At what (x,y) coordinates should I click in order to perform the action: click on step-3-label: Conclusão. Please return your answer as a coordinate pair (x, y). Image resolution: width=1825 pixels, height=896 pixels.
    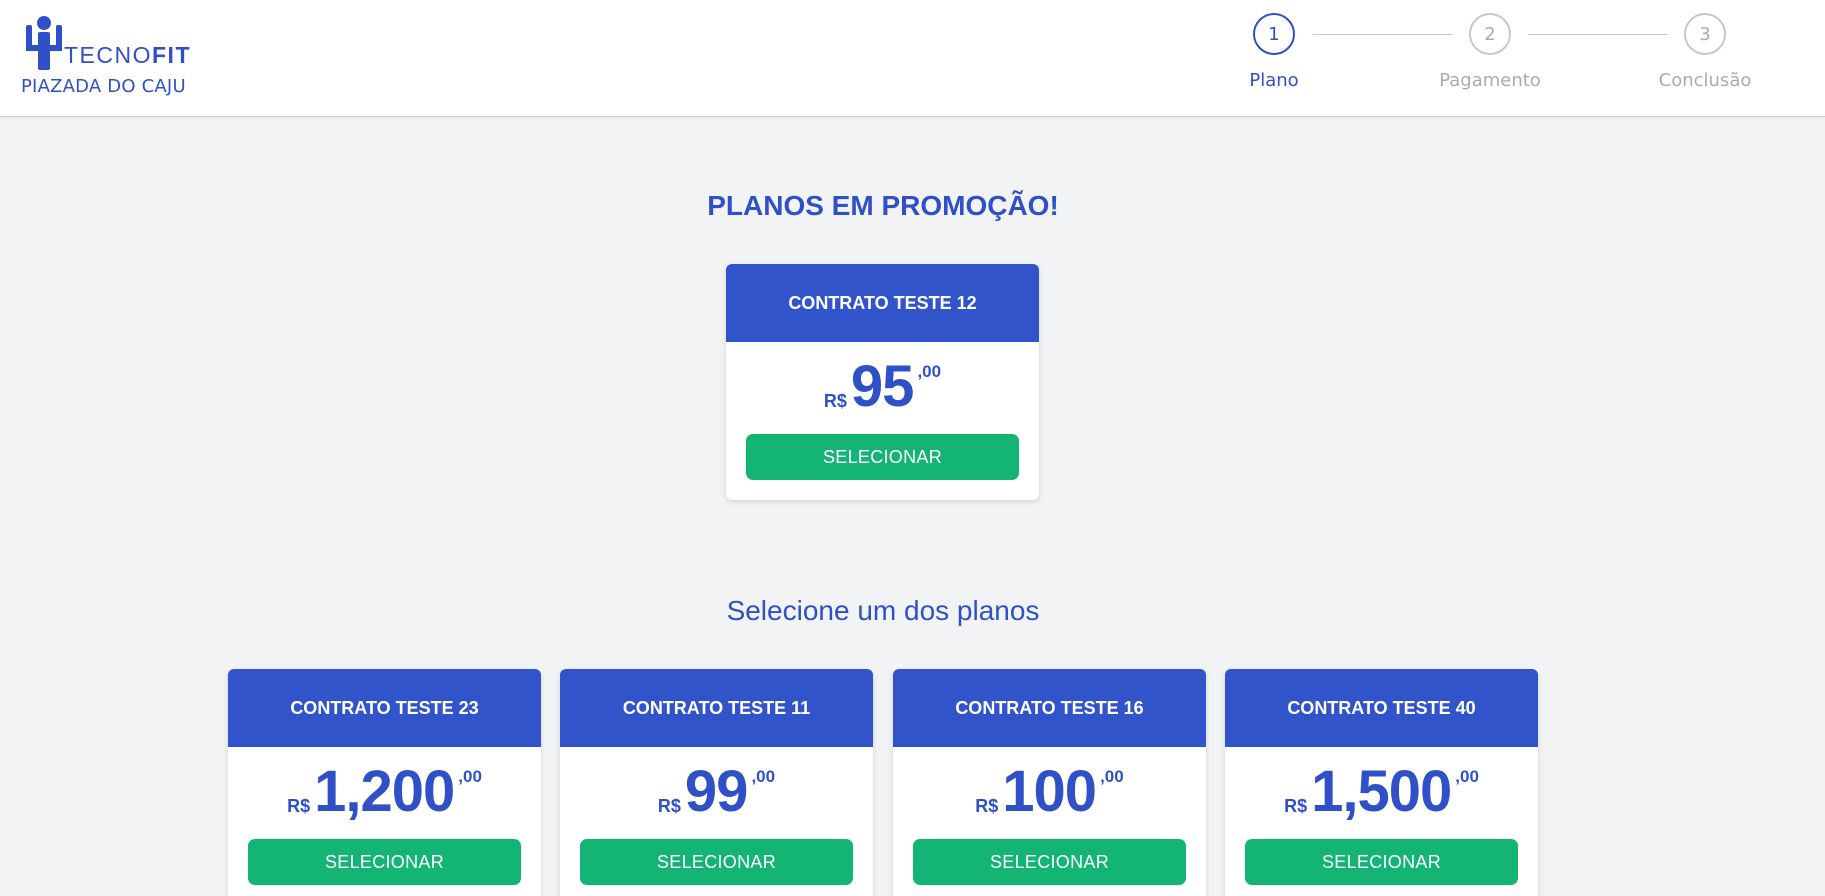
    Looking at the image, I should click on (1705, 80).